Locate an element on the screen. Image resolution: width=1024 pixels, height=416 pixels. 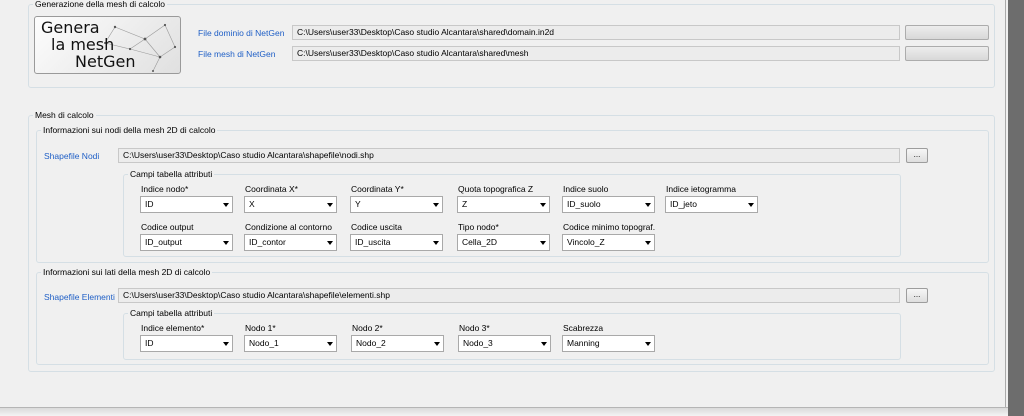
mesh-file-label: File mesh di NetGen is located at coordinates (237, 54).